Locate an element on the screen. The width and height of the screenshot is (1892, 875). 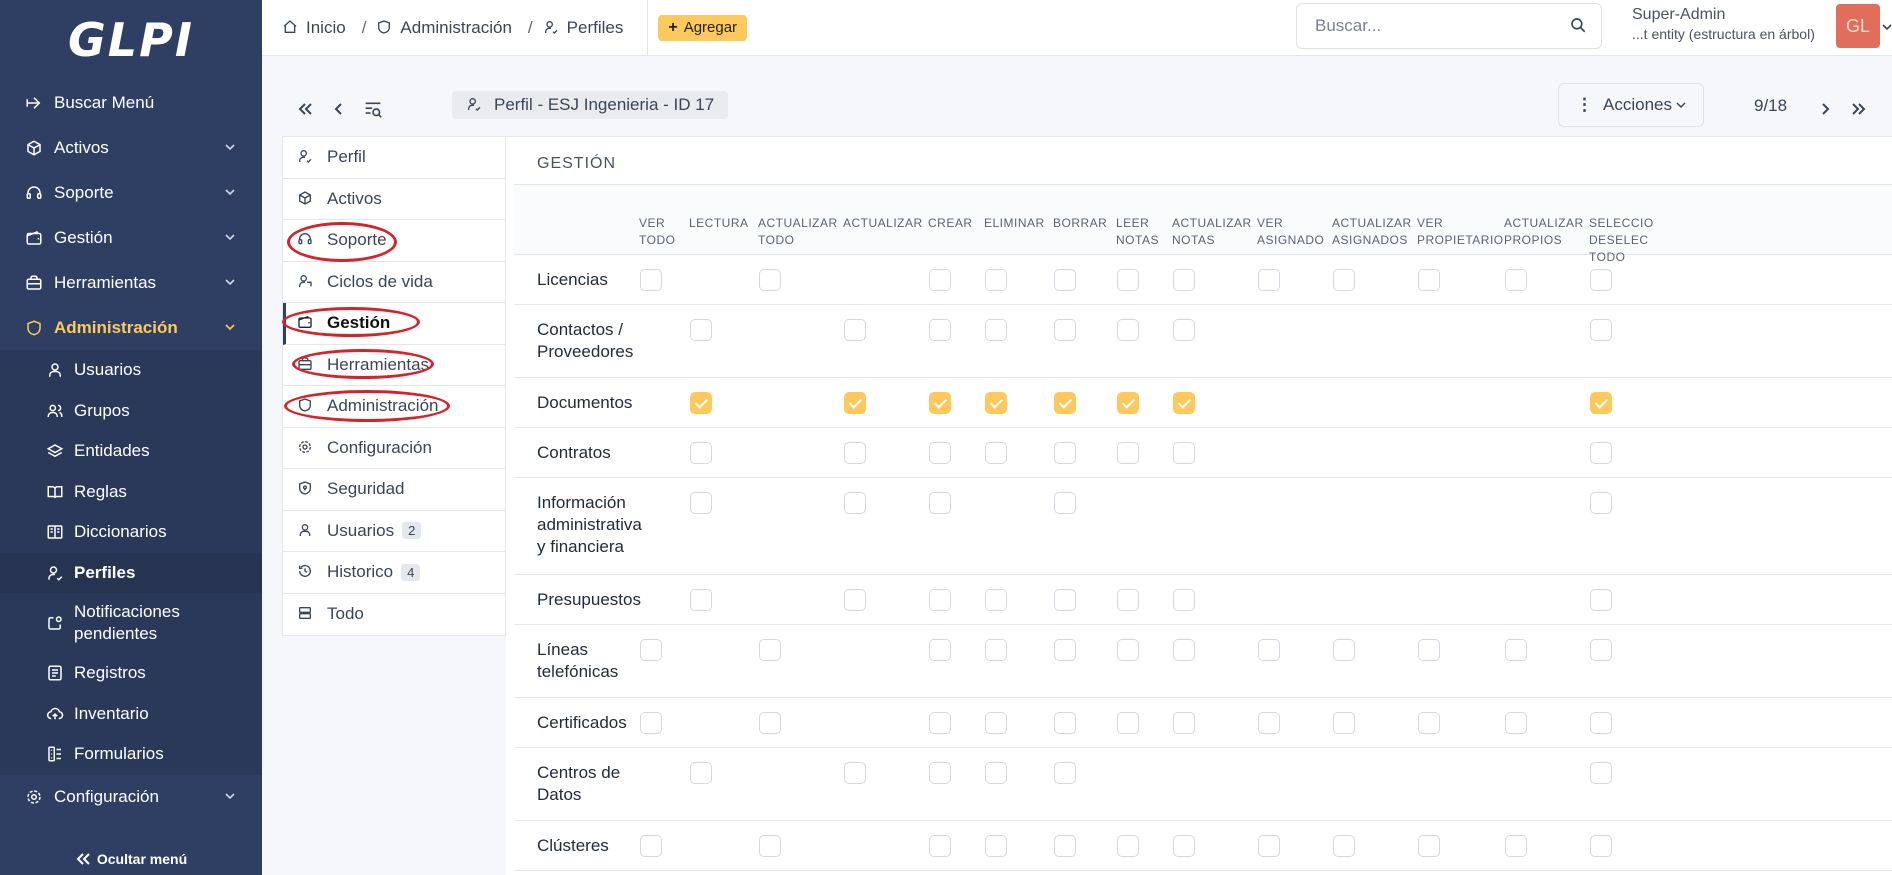
subnav-notificaciones-pendientes: Notificaciones pendientes is located at coordinates (131, 623).